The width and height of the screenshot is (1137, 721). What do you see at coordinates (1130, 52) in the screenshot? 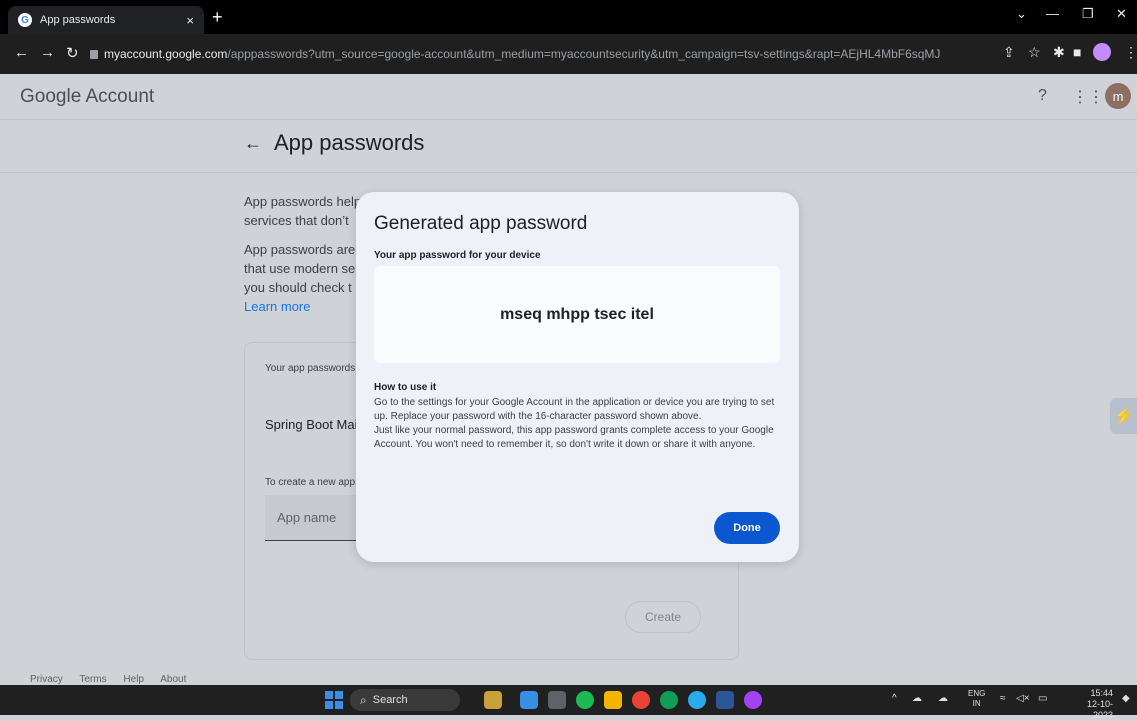
I see `browser-menu-icon: ⋮` at bounding box center [1130, 52].